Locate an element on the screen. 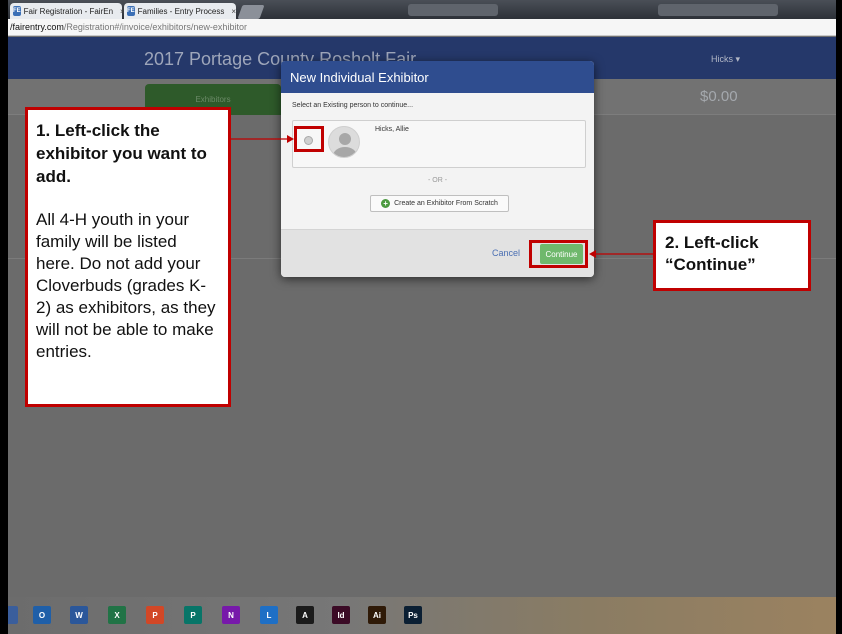 The height and width of the screenshot is (634, 842). illustrator-icon: Ai is located at coordinates (377, 615).